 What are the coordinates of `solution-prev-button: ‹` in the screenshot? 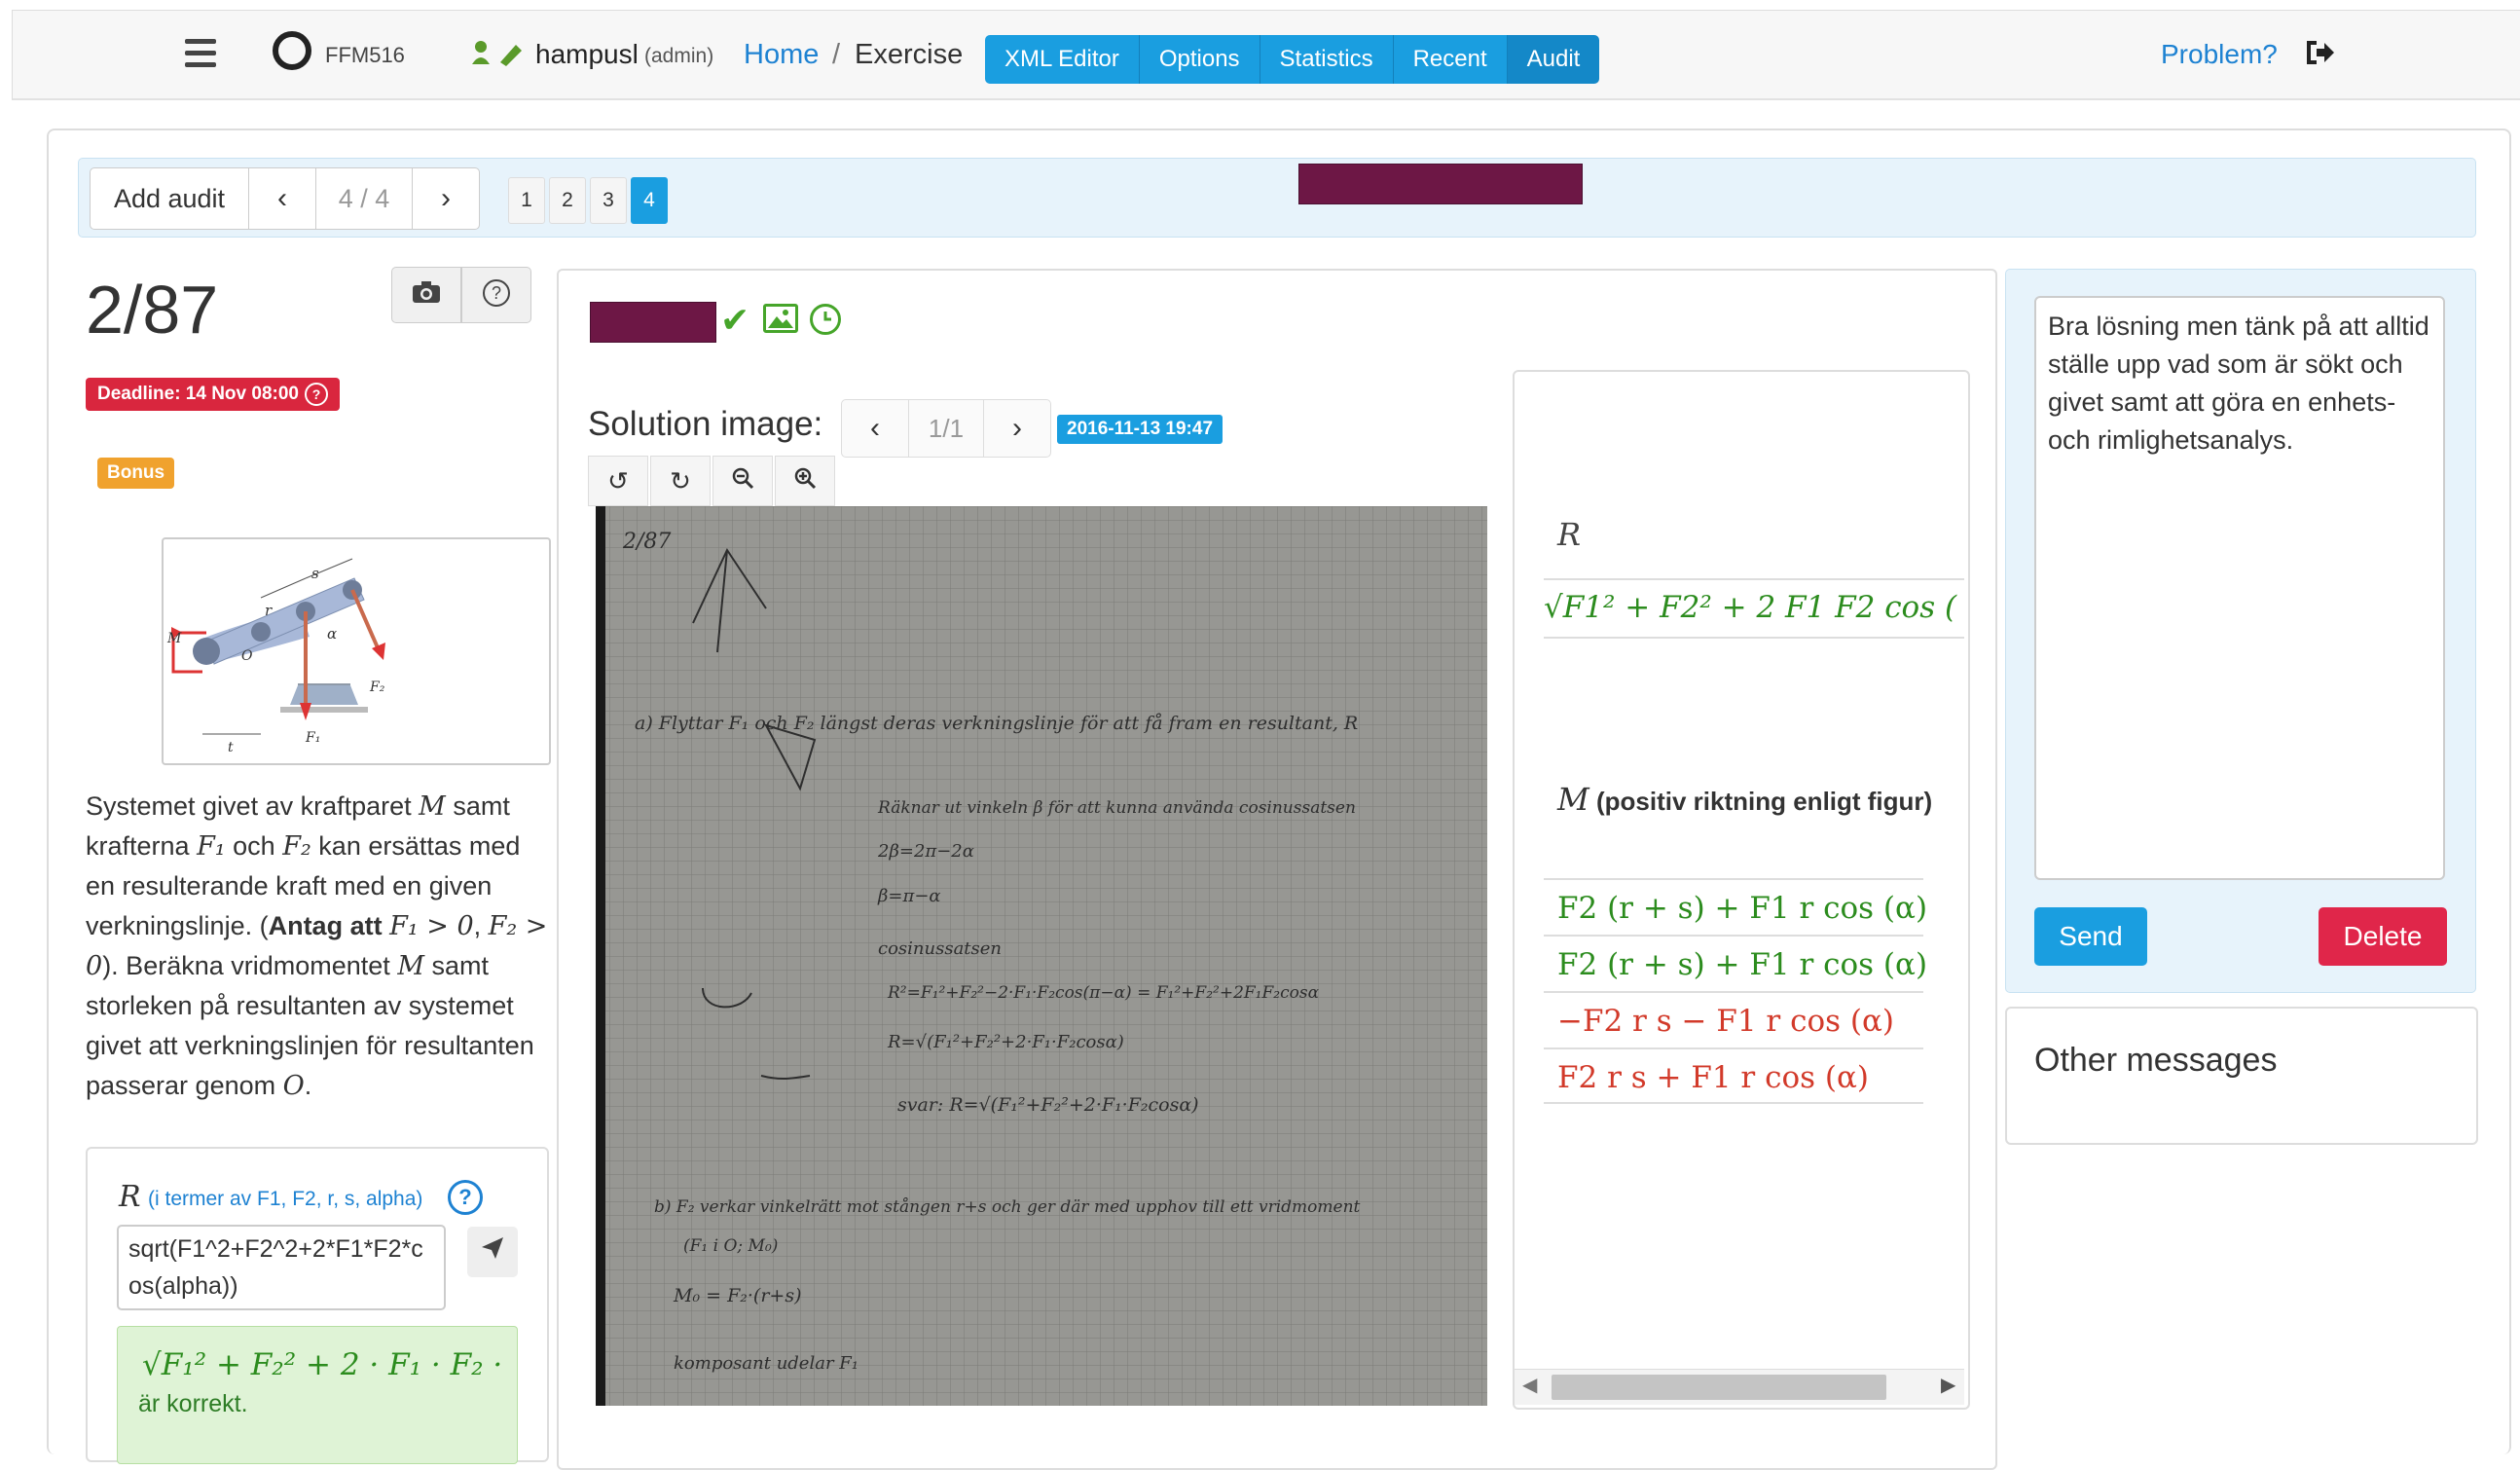 It's located at (875, 428).